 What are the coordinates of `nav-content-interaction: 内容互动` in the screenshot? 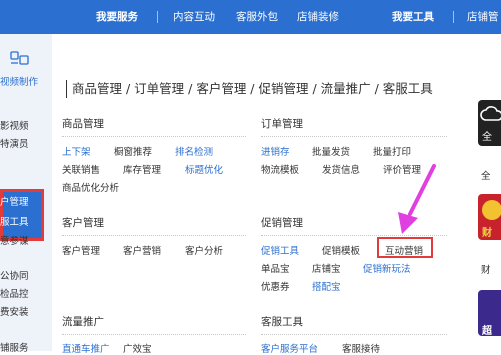 It's located at (194, 17).